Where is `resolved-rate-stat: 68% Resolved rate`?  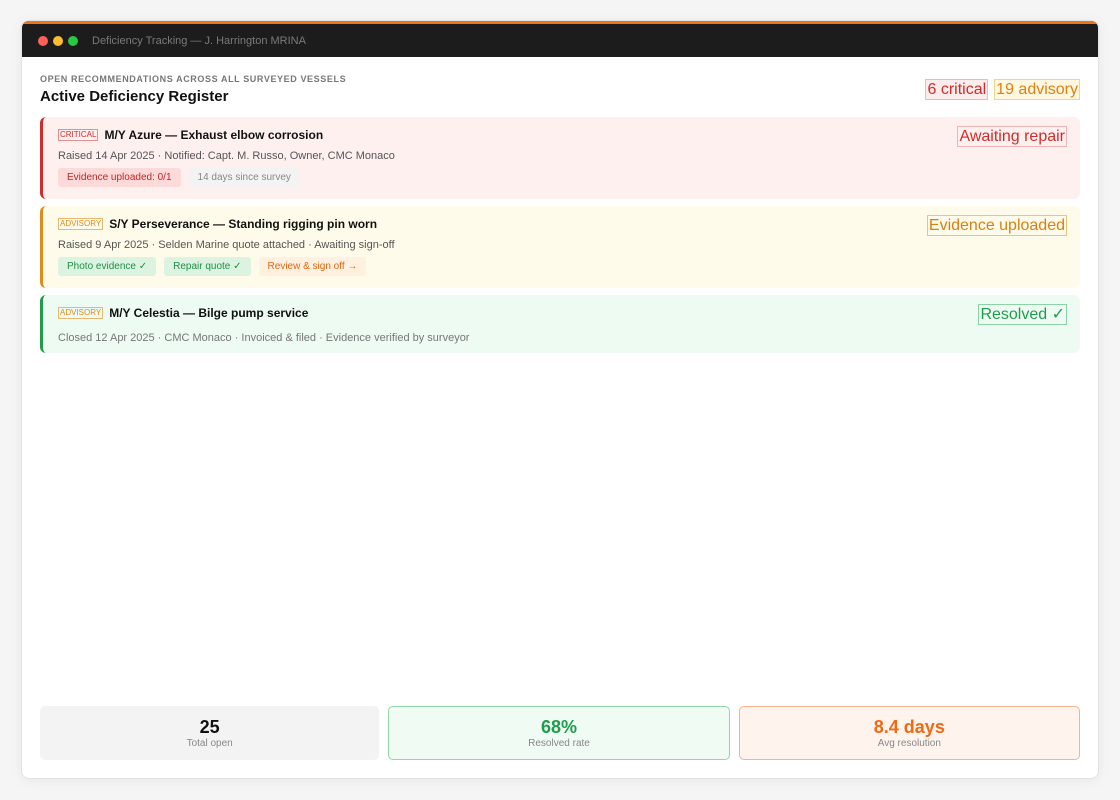
resolved-rate-stat: 68% Resolved rate is located at coordinates (559, 733).